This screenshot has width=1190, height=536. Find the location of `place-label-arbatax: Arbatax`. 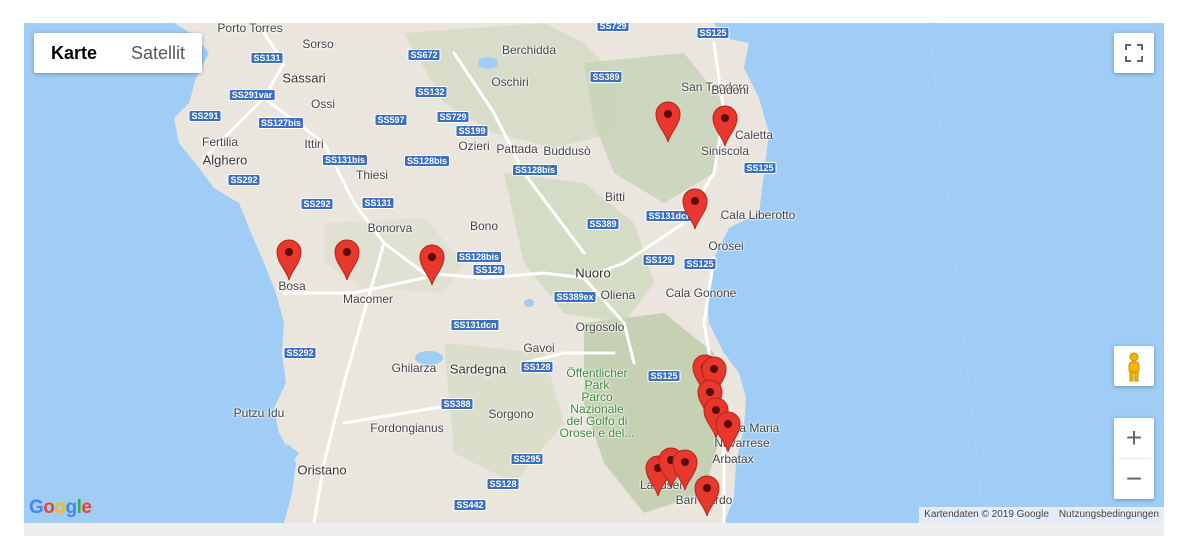

place-label-arbatax: Arbatax is located at coordinates (733, 459).